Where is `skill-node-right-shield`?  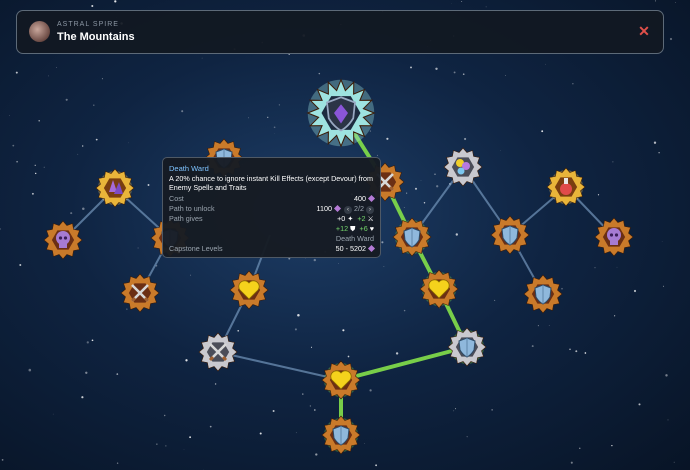 skill-node-right-shield is located at coordinates (510, 235).